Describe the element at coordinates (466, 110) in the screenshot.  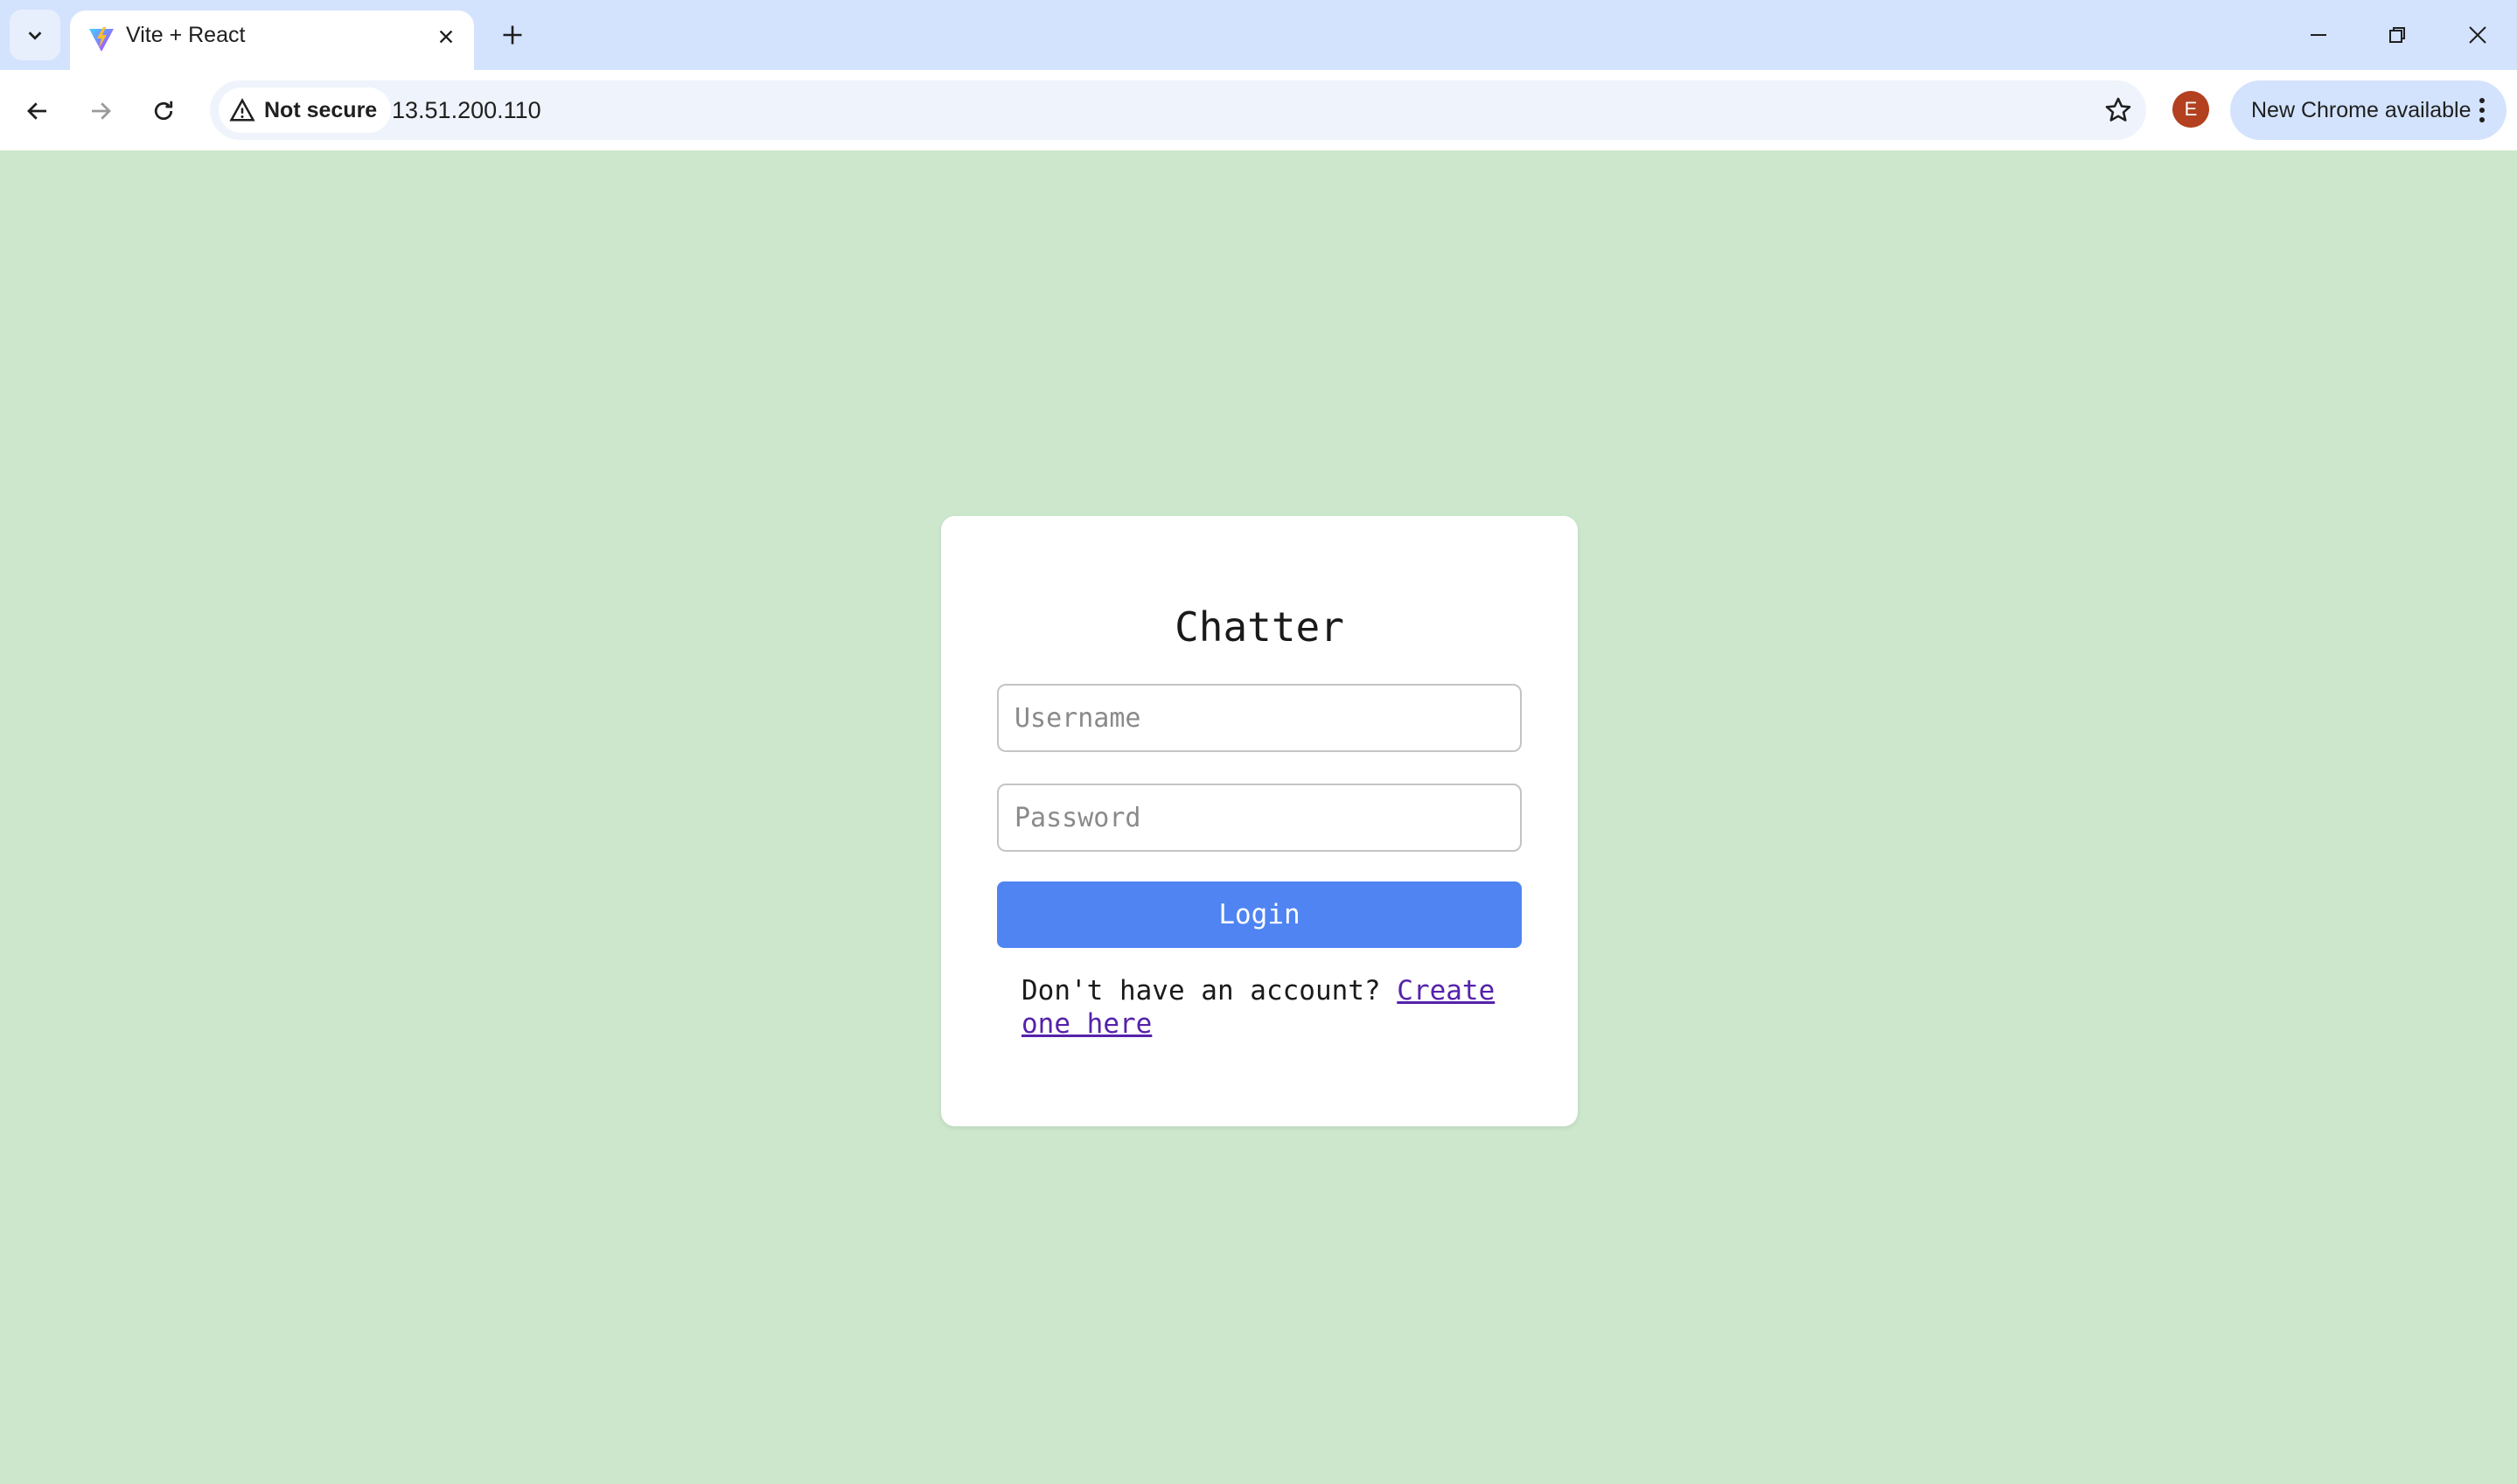
I see `url-text: 13.51.200.110` at that location.